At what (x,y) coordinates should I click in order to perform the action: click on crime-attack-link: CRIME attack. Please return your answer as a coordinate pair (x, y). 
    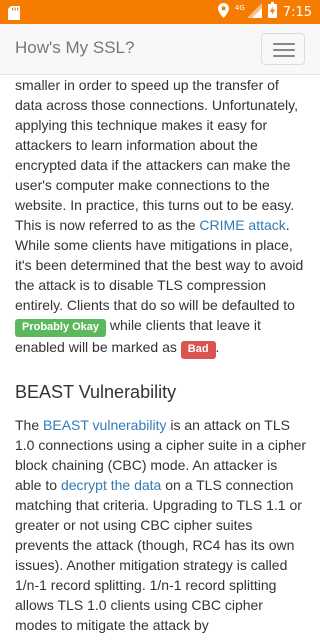
    Looking at the image, I should click on (242, 225).